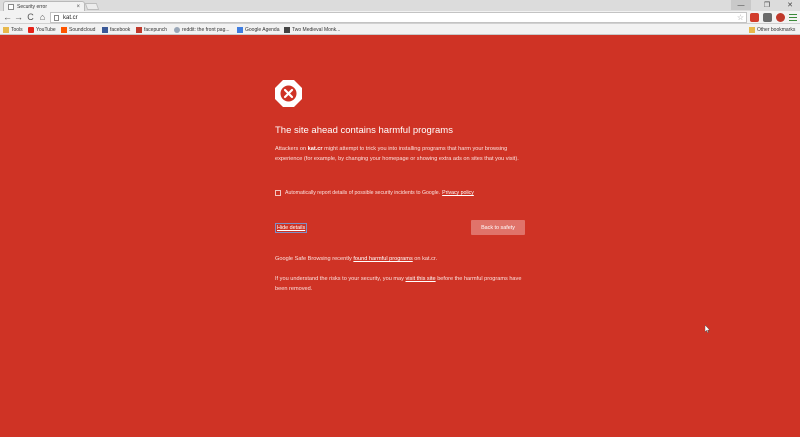  Describe the element at coordinates (278, 193) in the screenshot. I see `report-checkbox` at that location.